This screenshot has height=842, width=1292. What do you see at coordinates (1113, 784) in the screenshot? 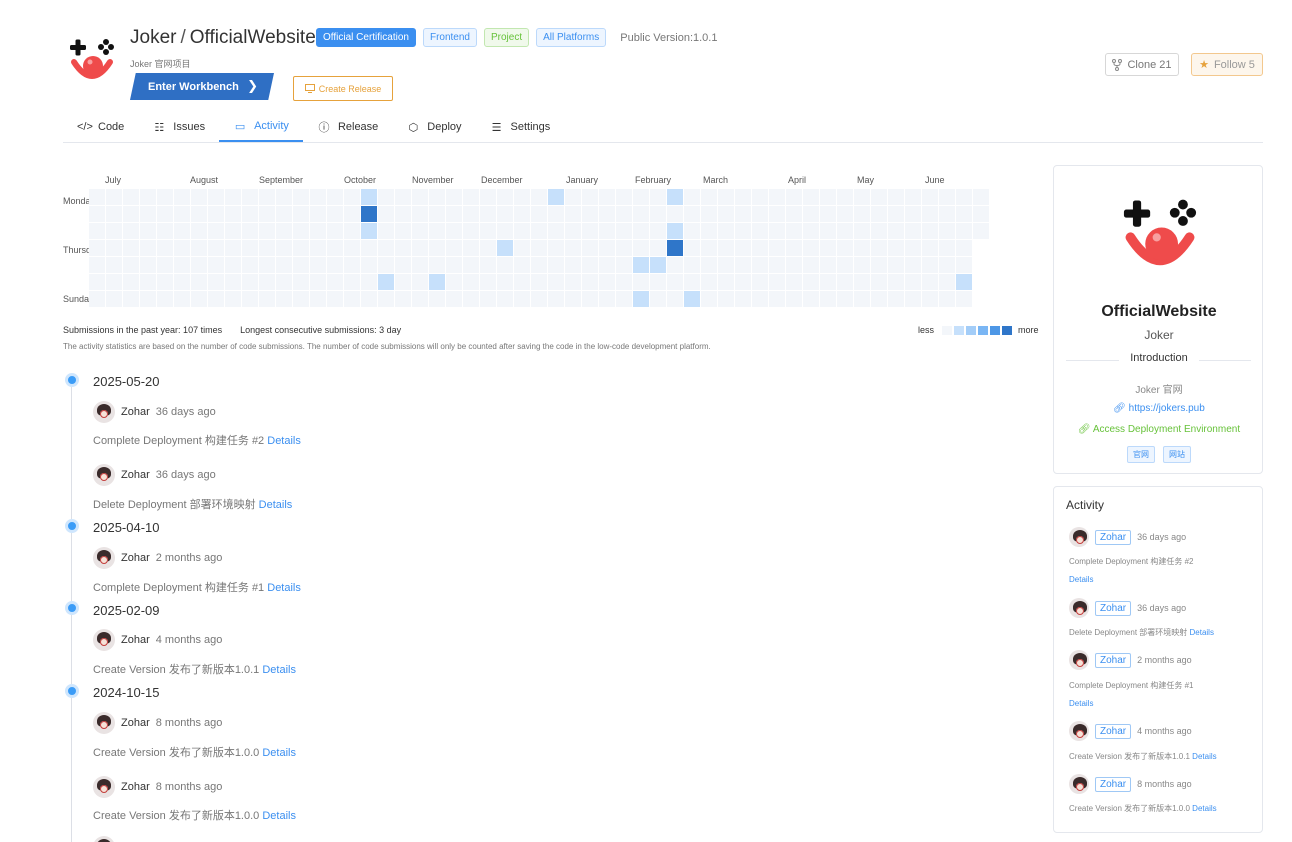
I see `user-name-tag: Zohar` at bounding box center [1113, 784].